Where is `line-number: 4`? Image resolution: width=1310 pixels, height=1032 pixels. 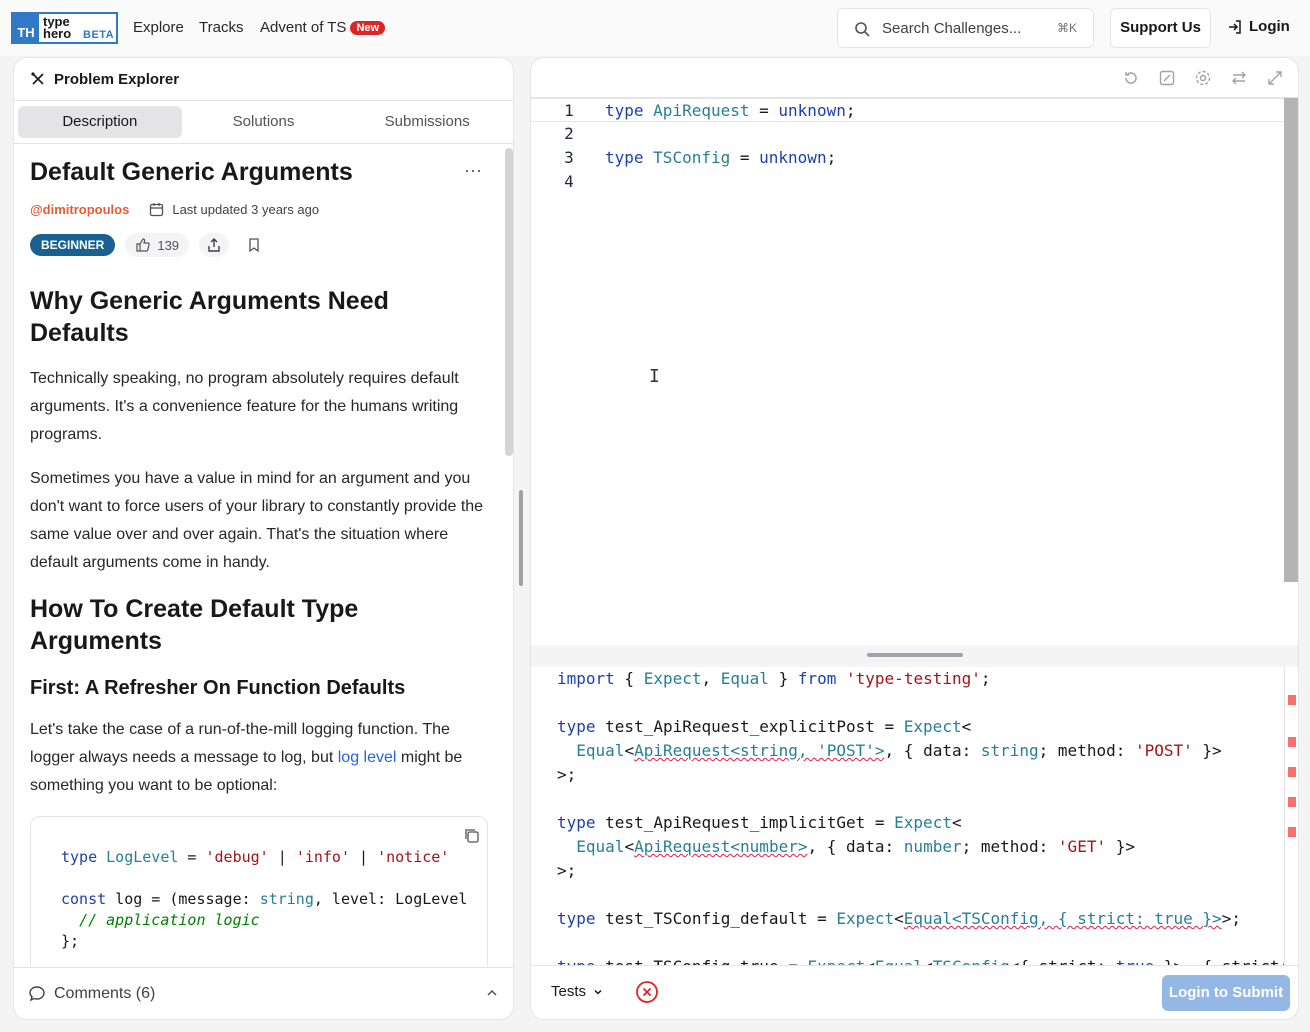 line-number: 4 is located at coordinates (569, 181).